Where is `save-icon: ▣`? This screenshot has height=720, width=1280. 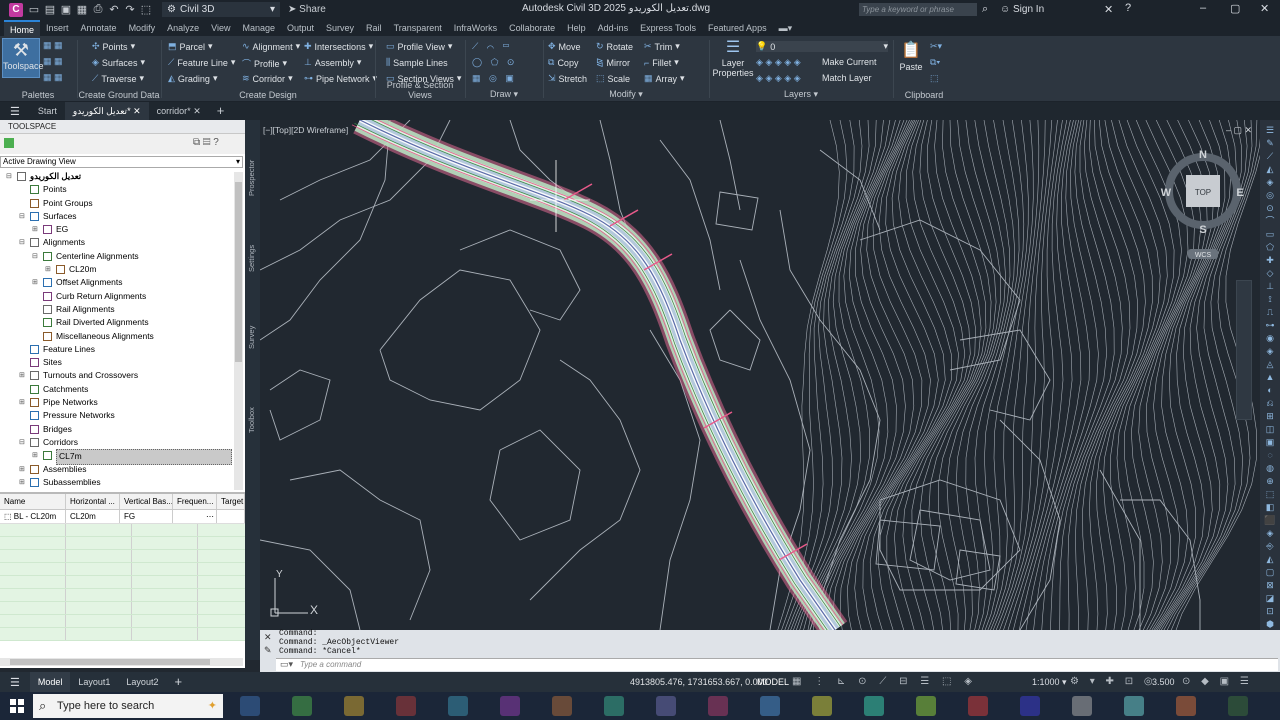 save-icon: ▣ is located at coordinates (66, 9).